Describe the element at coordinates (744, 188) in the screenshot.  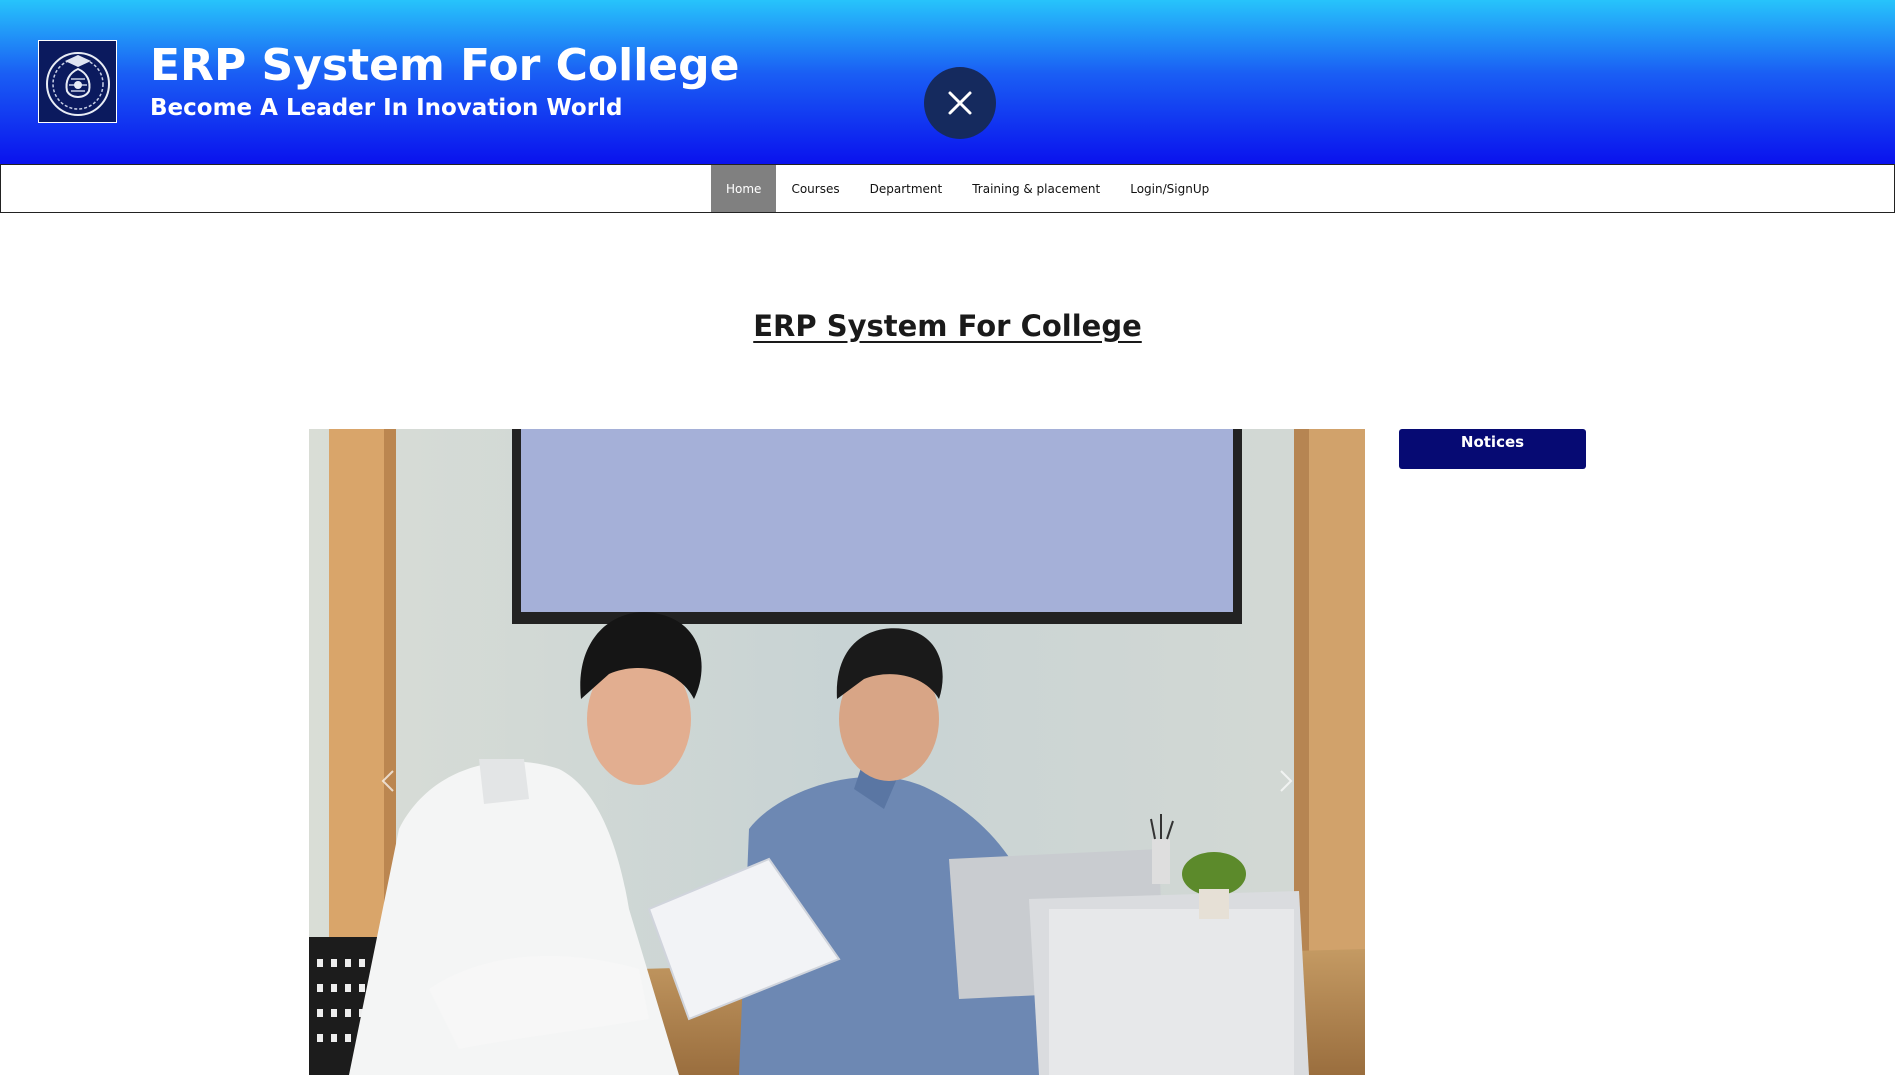
I see `nav-item-home: Home` at that location.